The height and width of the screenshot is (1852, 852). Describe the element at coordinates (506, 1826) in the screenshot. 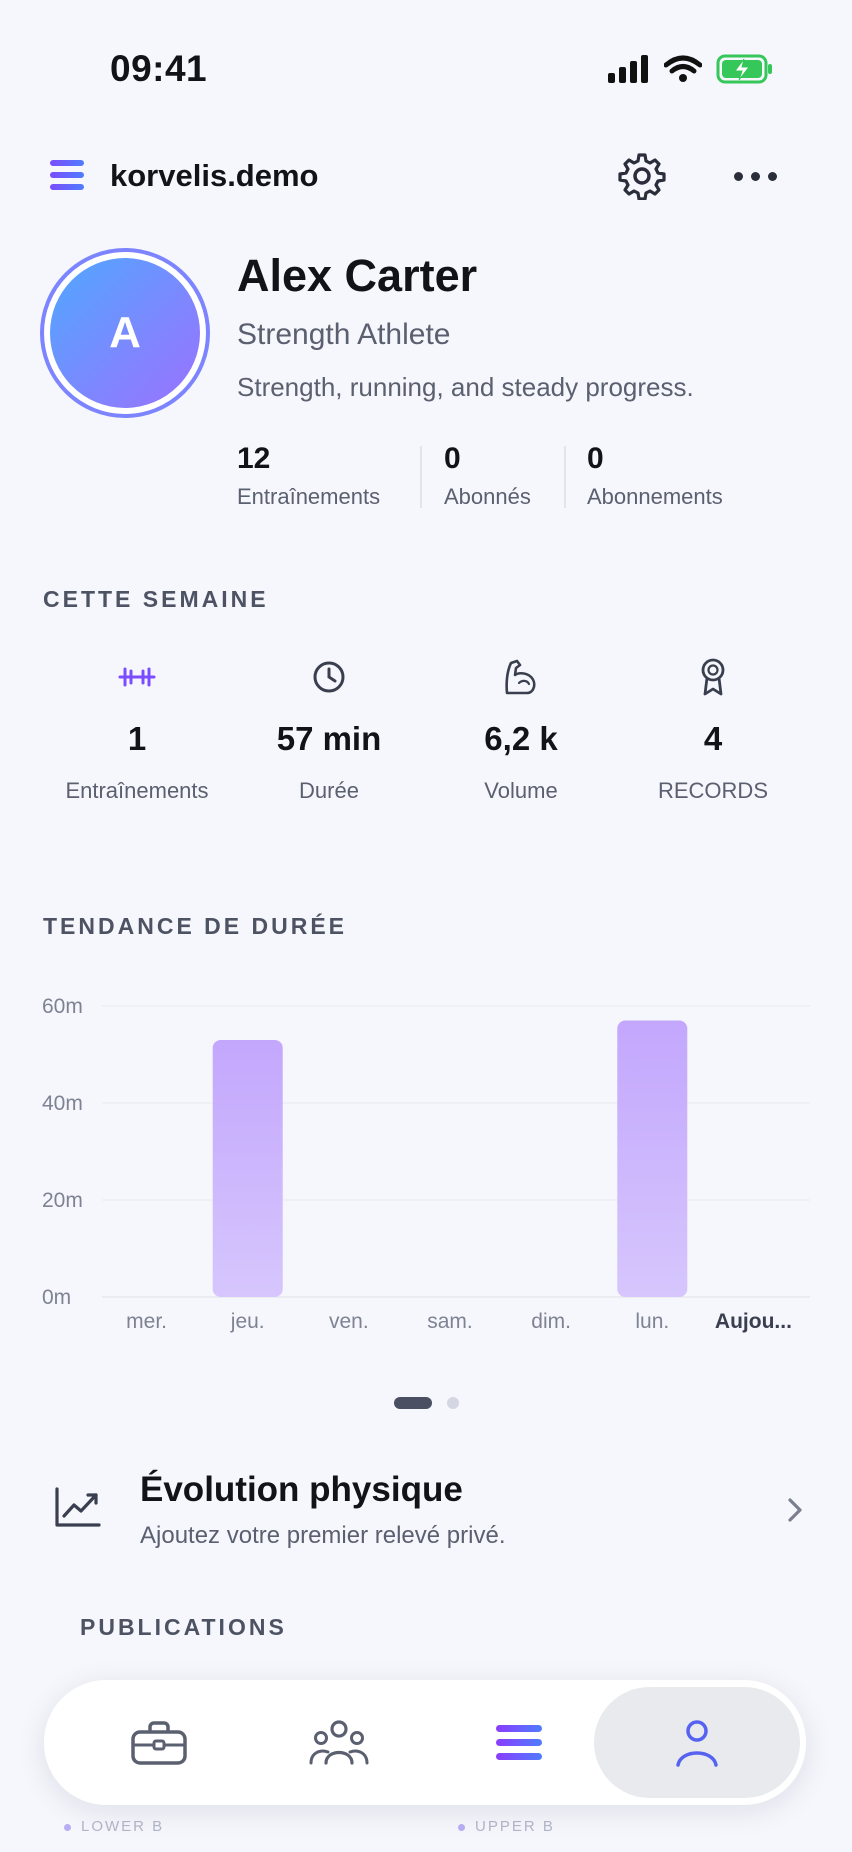

I see `post-tag: UPPER B` at that location.